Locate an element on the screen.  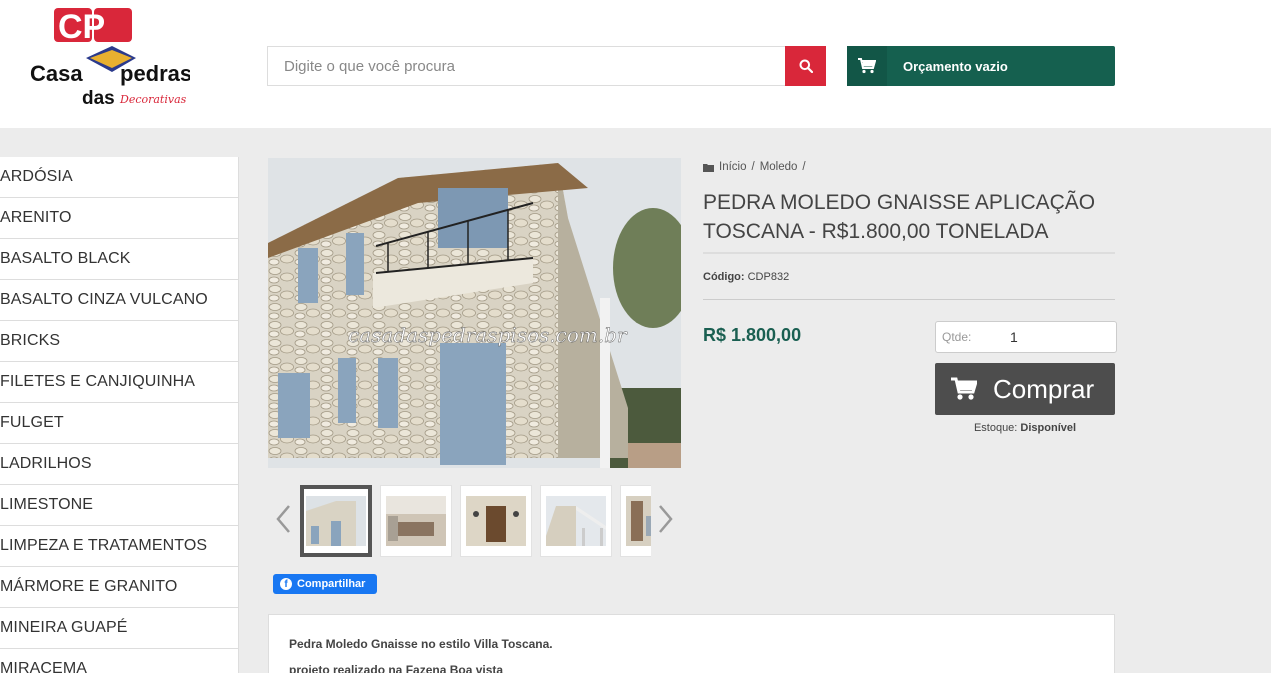
facebook-icon: f is located at coordinates (286, 584).